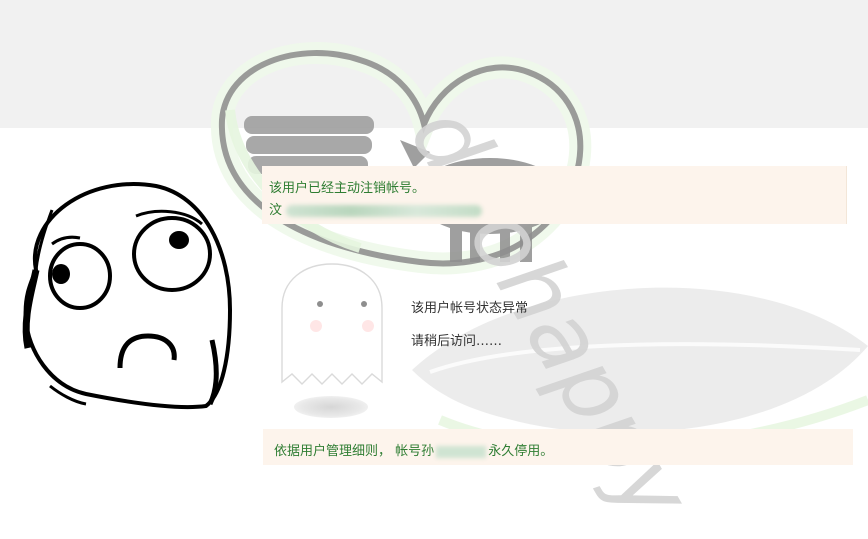 This screenshot has width=868, height=539. Describe the element at coordinates (333, 451) in the screenshot. I see `policy-prefix: 依据用户管理细则，` at that location.